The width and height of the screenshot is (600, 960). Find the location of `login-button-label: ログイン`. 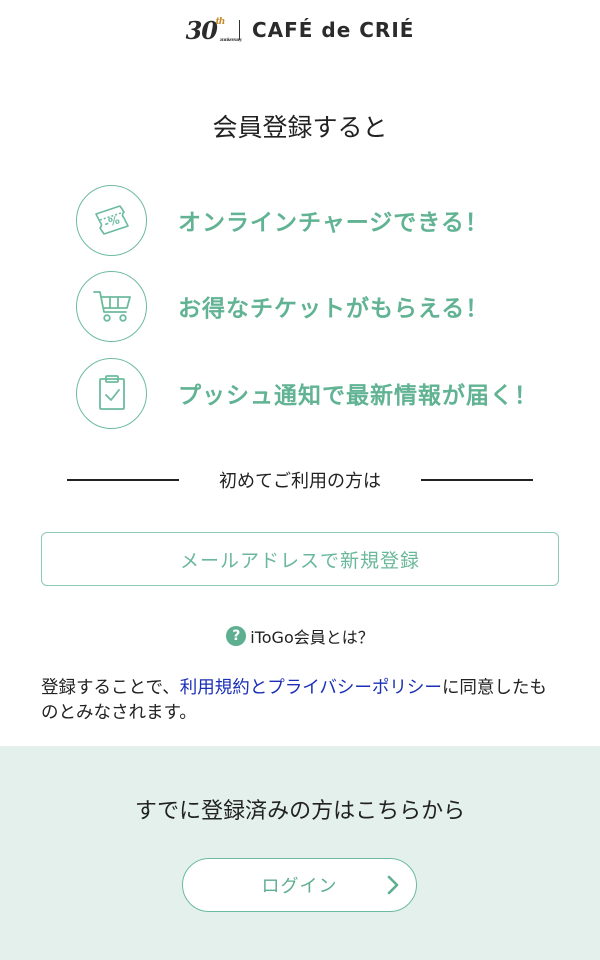

login-button-label: ログイン is located at coordinates (299, 886).